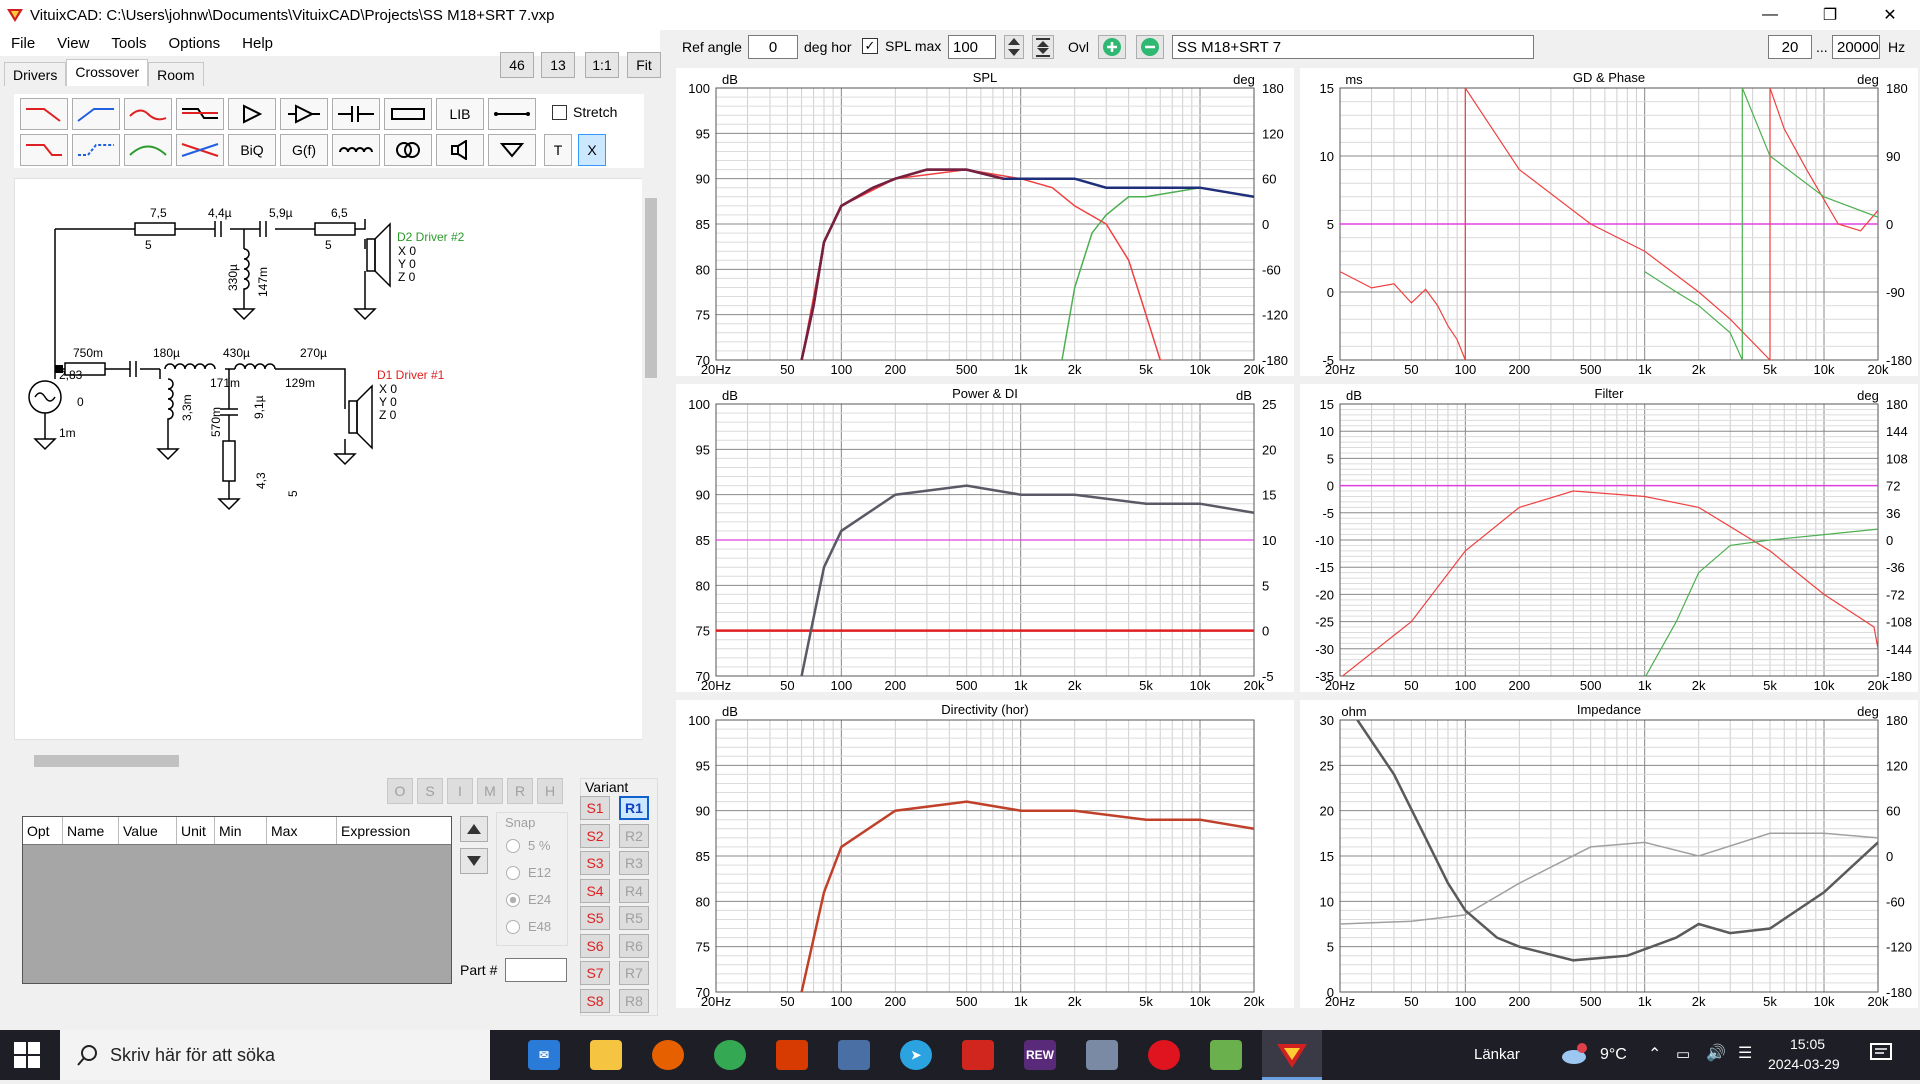  Describe the element at coordinates (460, 150) in the screenshot. I see `driver-button` at that location.